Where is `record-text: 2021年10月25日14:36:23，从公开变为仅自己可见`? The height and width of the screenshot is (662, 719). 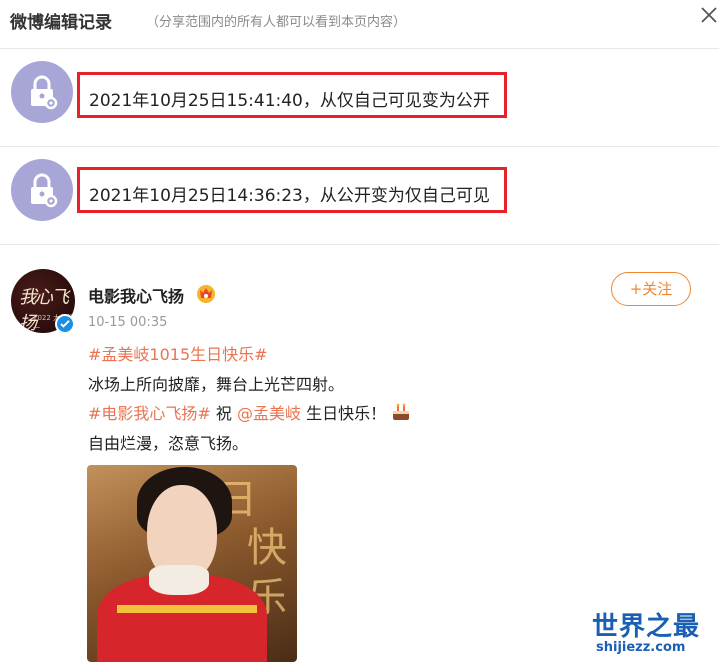 record-text: 2021年10月25日14:36:23，从公开变为仅自己可见 is located at coordinates (289, 196).